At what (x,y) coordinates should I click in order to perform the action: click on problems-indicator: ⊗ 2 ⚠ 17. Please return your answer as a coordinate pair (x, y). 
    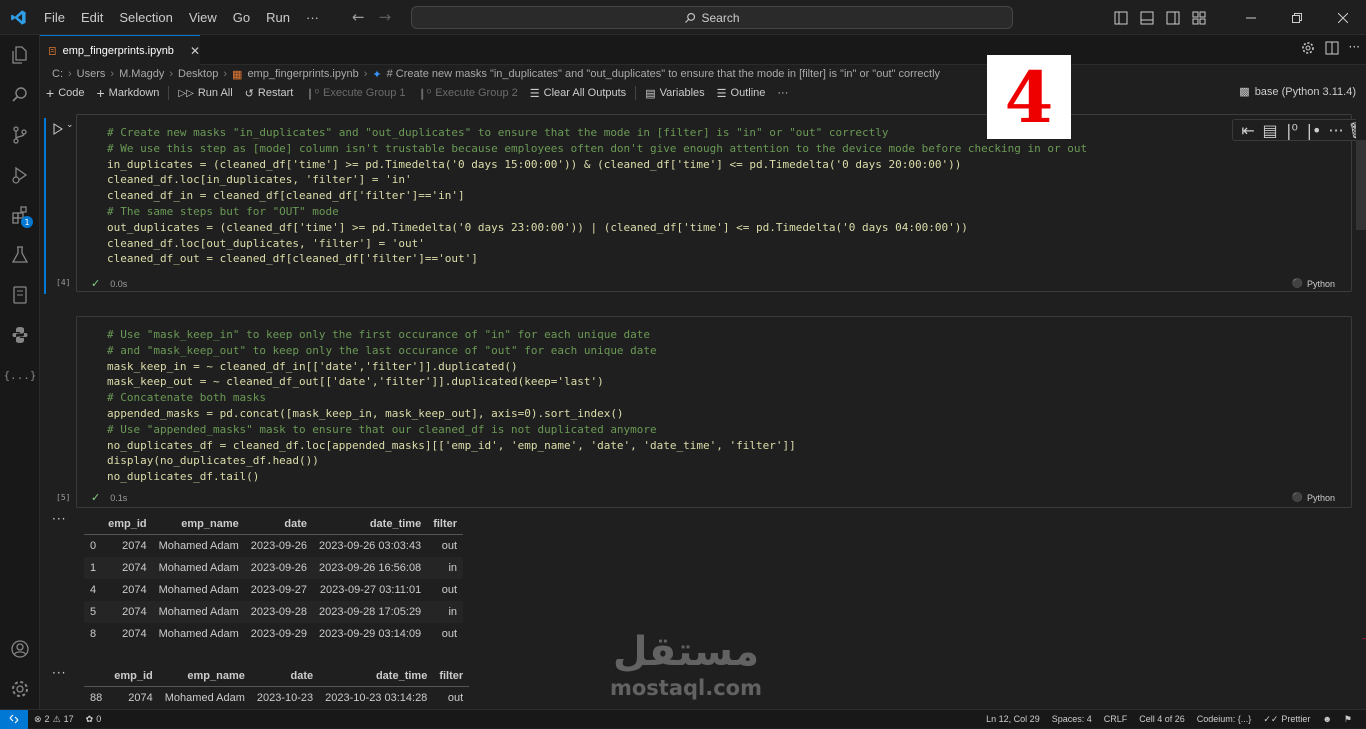
    Looking at the image, I should click on (54, 719).